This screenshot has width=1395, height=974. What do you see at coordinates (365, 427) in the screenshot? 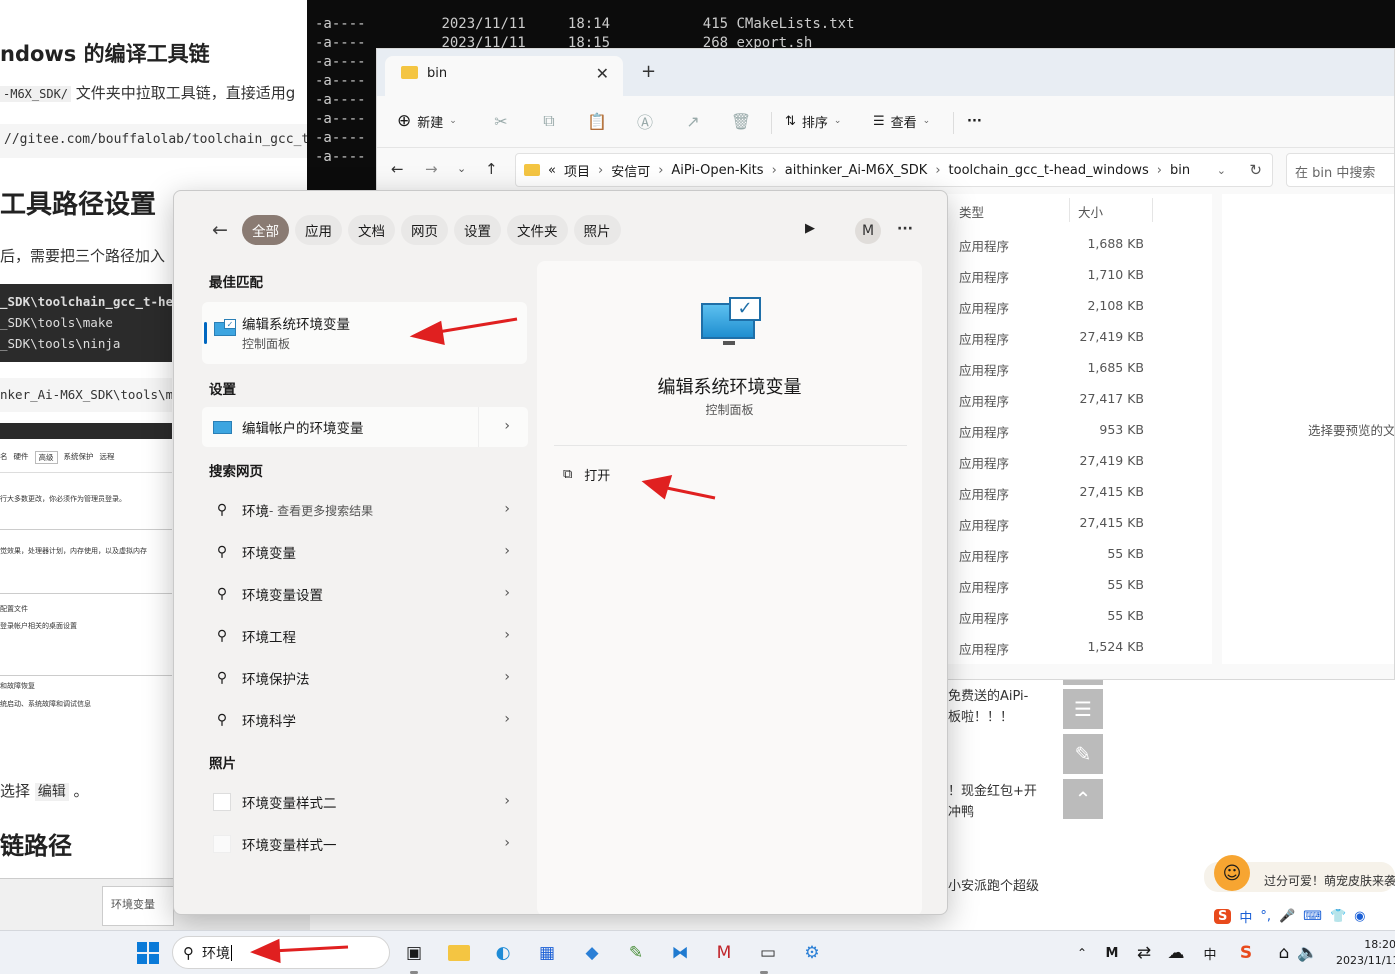
I see `settings-result: 编辑帐户的环境变量 ›` at bounding box center [365, 427].